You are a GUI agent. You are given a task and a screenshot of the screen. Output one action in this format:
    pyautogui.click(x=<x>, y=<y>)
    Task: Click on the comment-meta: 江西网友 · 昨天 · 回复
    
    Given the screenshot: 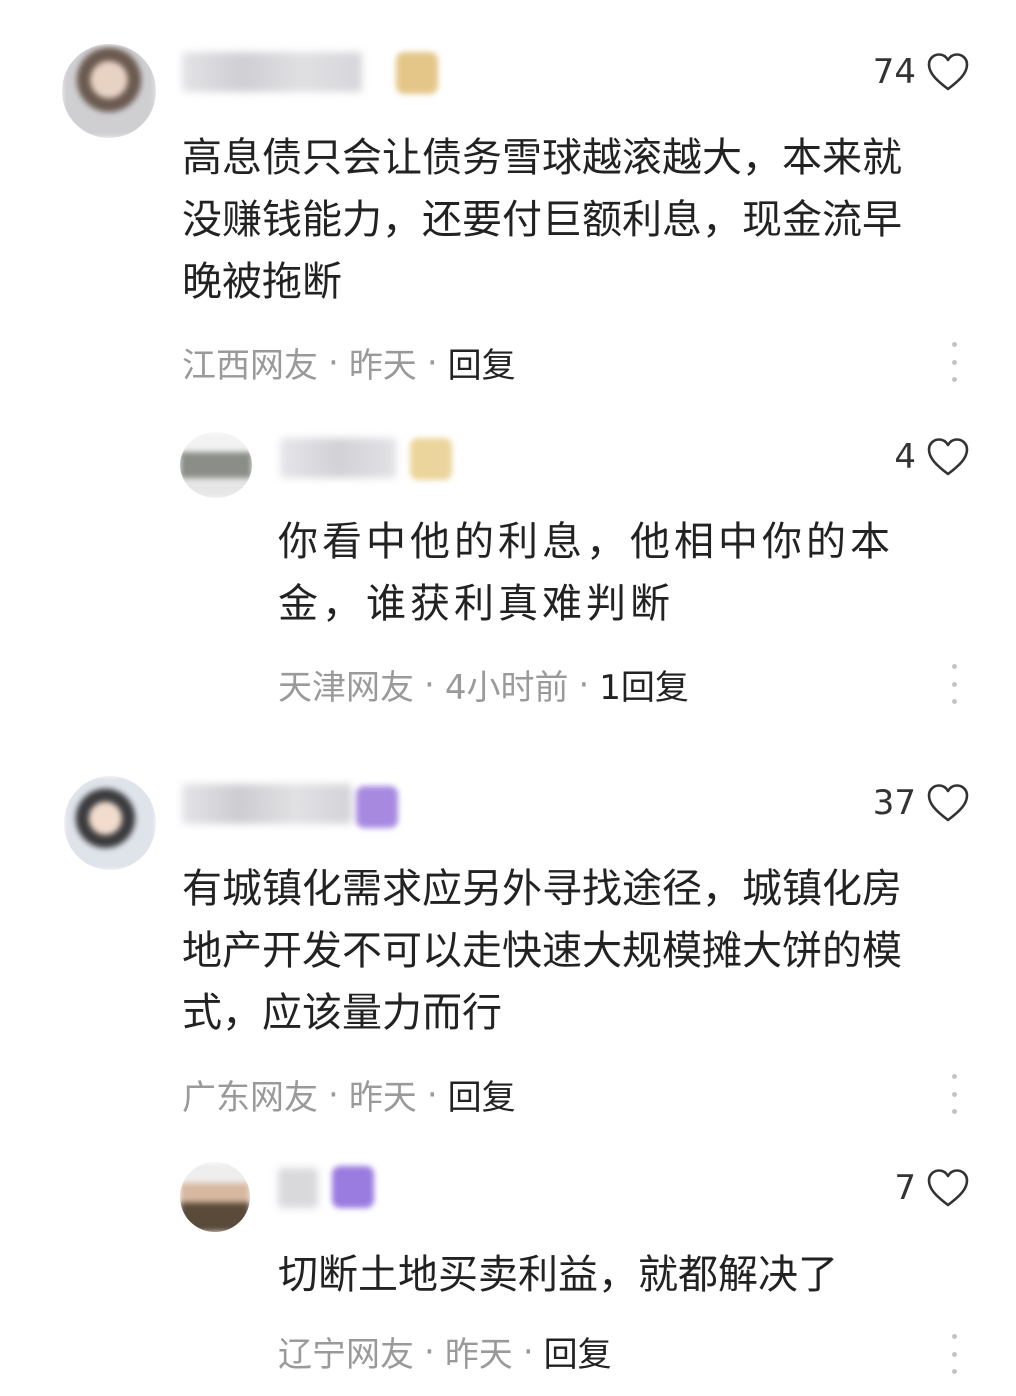 What is the action you would take?
    pyautogui.click(x=349, y=362)
    